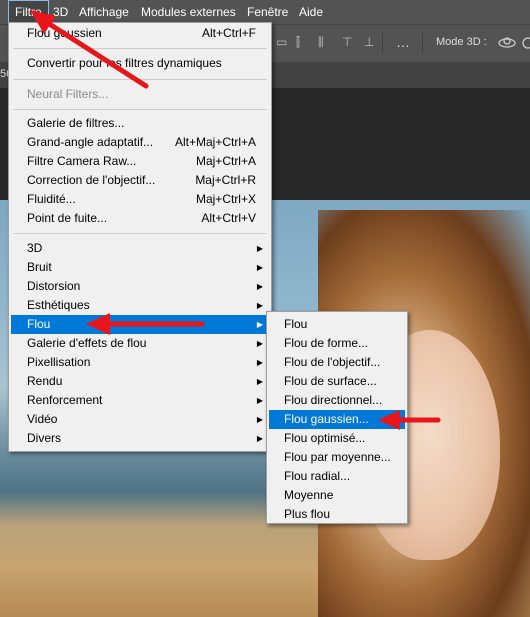 The width and height of the screenshot is (530, 617). I want to click on annotation-arrow-filtre, so click(89, 49).